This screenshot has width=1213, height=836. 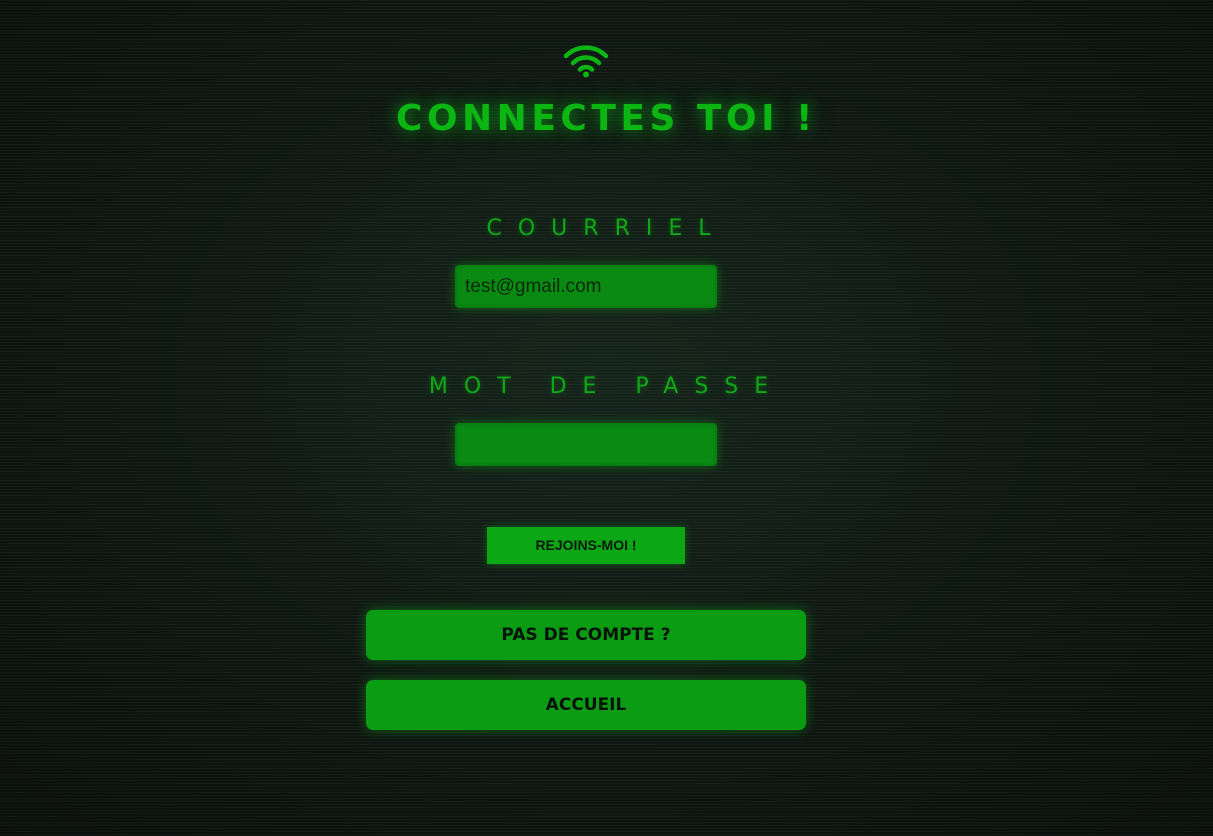 What do you see at coordinates (606, 228) in the screenshot?
I see `email-label: COURRIEL` at bounding box center [606, 228].